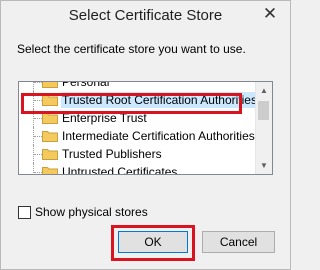  What do you see at coordinates (263, 128) in the screenshot?
I see `vertical-scrollbar: ▲ ▼` at bounding box center [263, 128].